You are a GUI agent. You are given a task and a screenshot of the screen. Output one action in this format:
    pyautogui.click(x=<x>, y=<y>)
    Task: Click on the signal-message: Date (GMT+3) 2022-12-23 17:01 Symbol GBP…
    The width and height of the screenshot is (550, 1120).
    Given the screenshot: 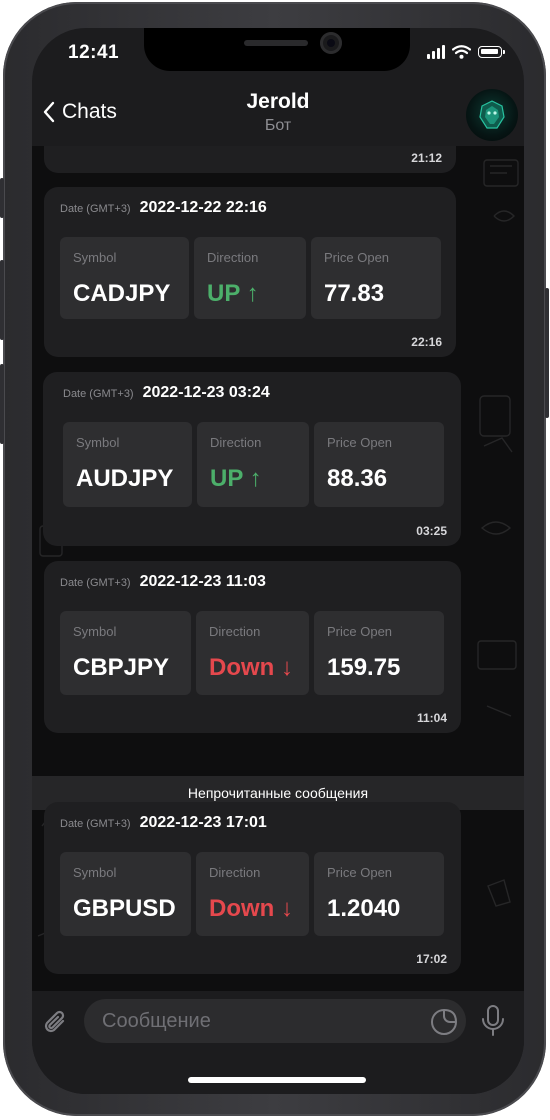 What is the action you would take?
    pyautogui.click(x=252, y=888)
    